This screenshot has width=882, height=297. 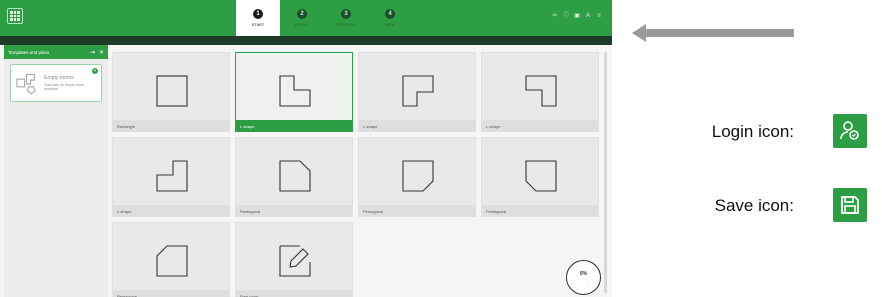 I want to click on step-label: PORSION, so click(x=346, y=24).